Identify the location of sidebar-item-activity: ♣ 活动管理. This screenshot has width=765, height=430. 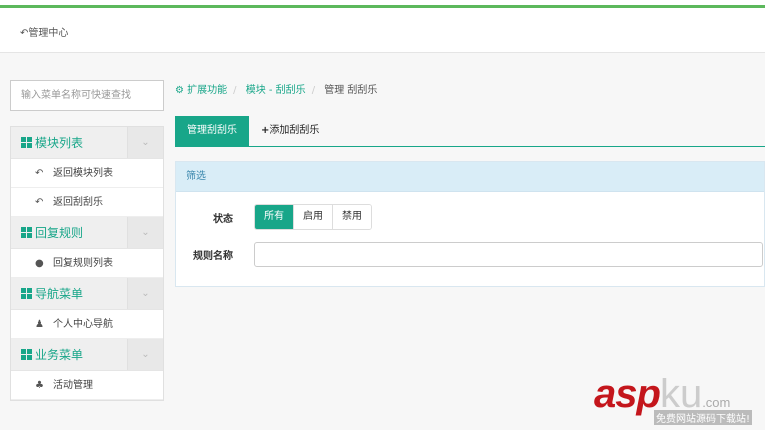
(87, 385).